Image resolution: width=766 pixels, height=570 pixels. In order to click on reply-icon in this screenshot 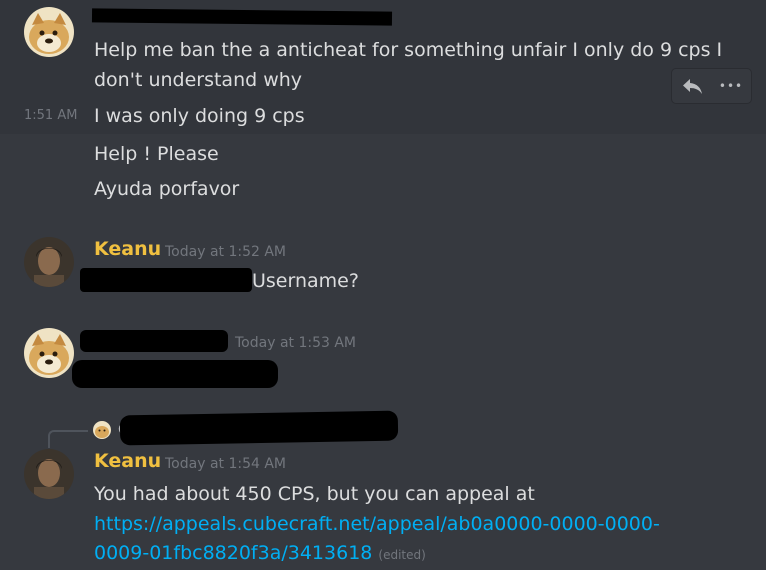, I will do `click(692, 86)`.